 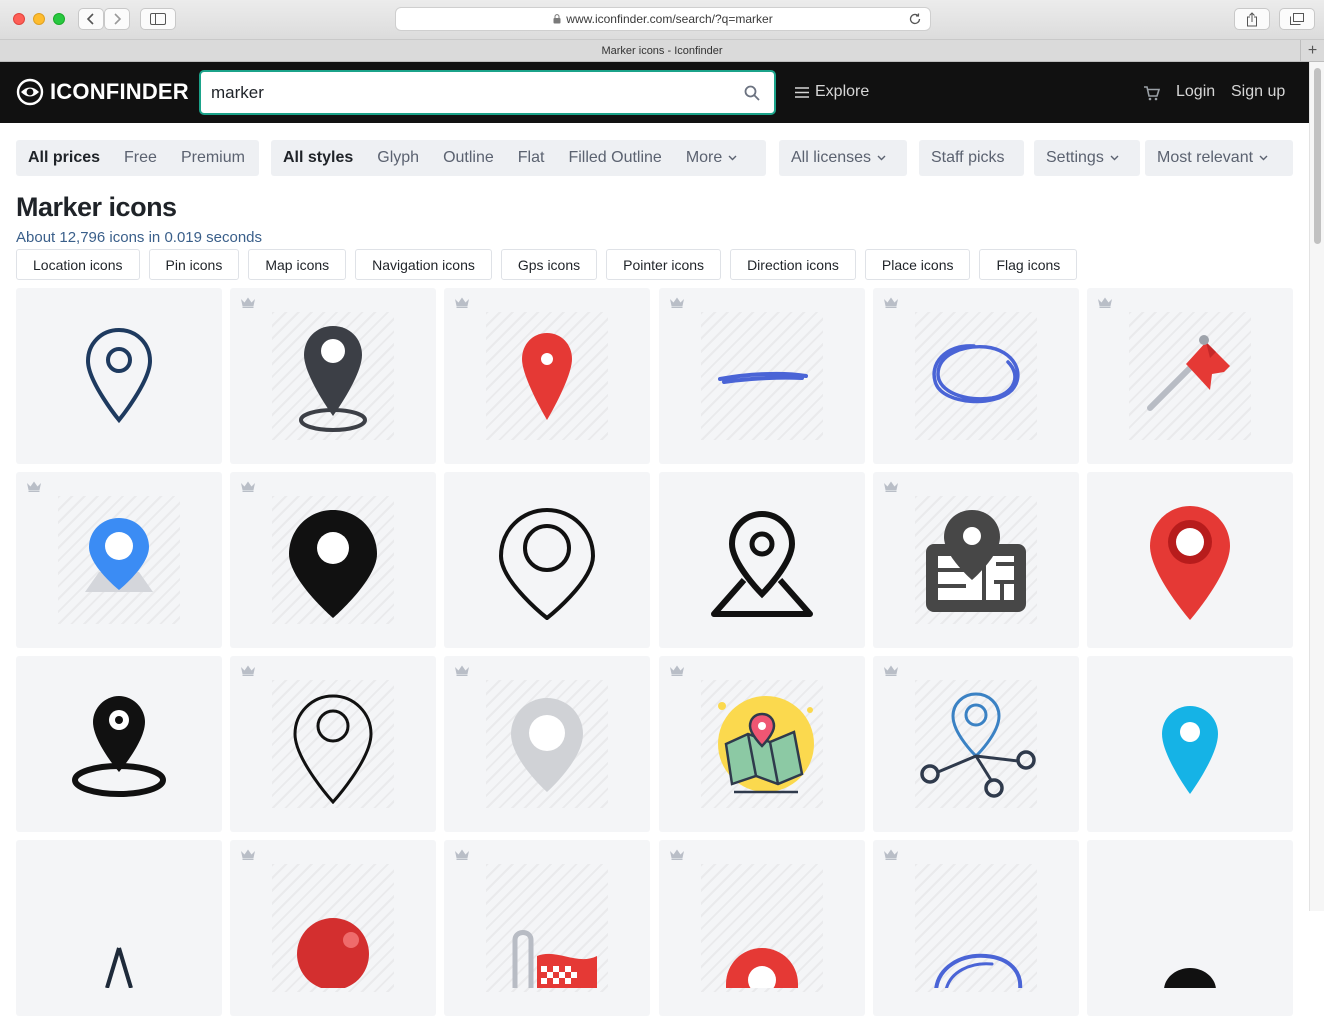 I want to click on related-navigation: Navigation icons, so click(x=423, y=264).